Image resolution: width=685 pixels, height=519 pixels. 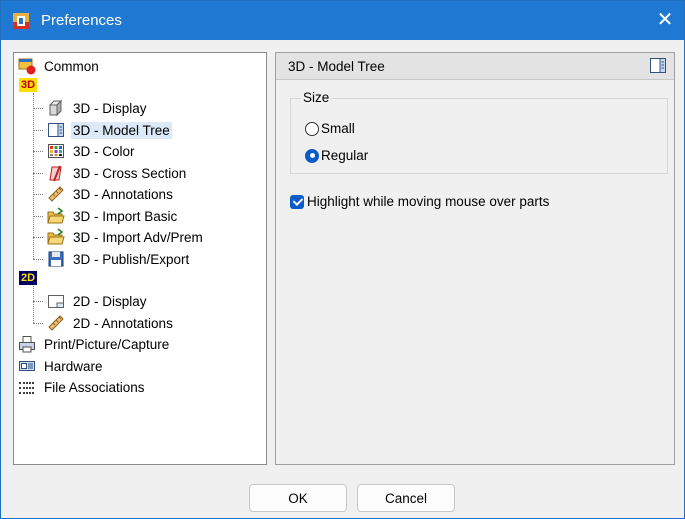 What do you see at coordinates (342, 20) in the screenshot?
I see `title-bar: Preferences ✕` at bounding box center [342, 20].